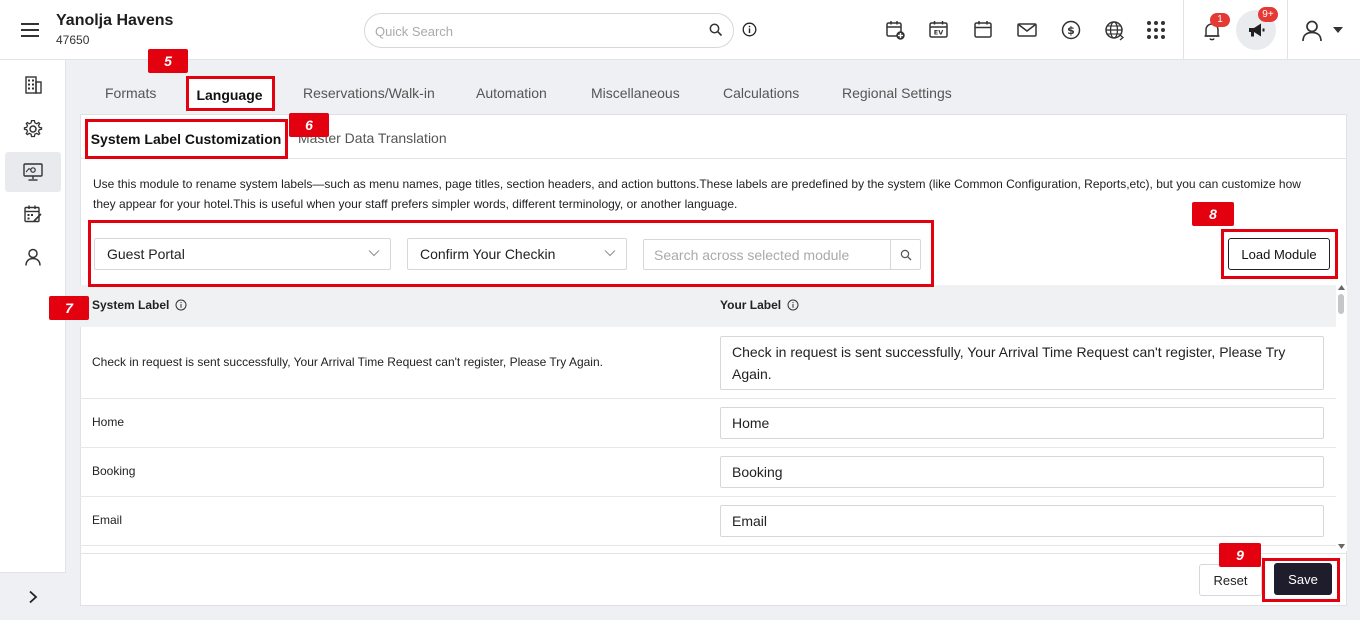 This screenshot has width=1360, height=620. I want to click on callout-number: 6, so click(309, 125).